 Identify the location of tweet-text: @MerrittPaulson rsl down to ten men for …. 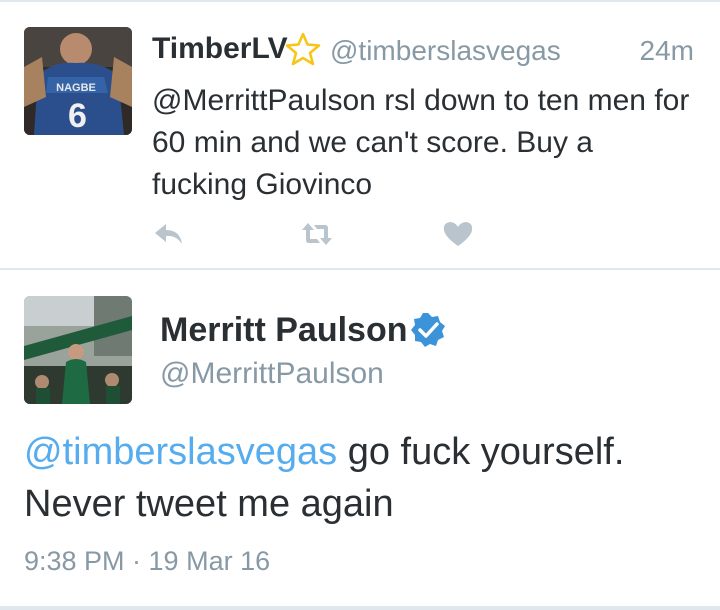
(421, 142).